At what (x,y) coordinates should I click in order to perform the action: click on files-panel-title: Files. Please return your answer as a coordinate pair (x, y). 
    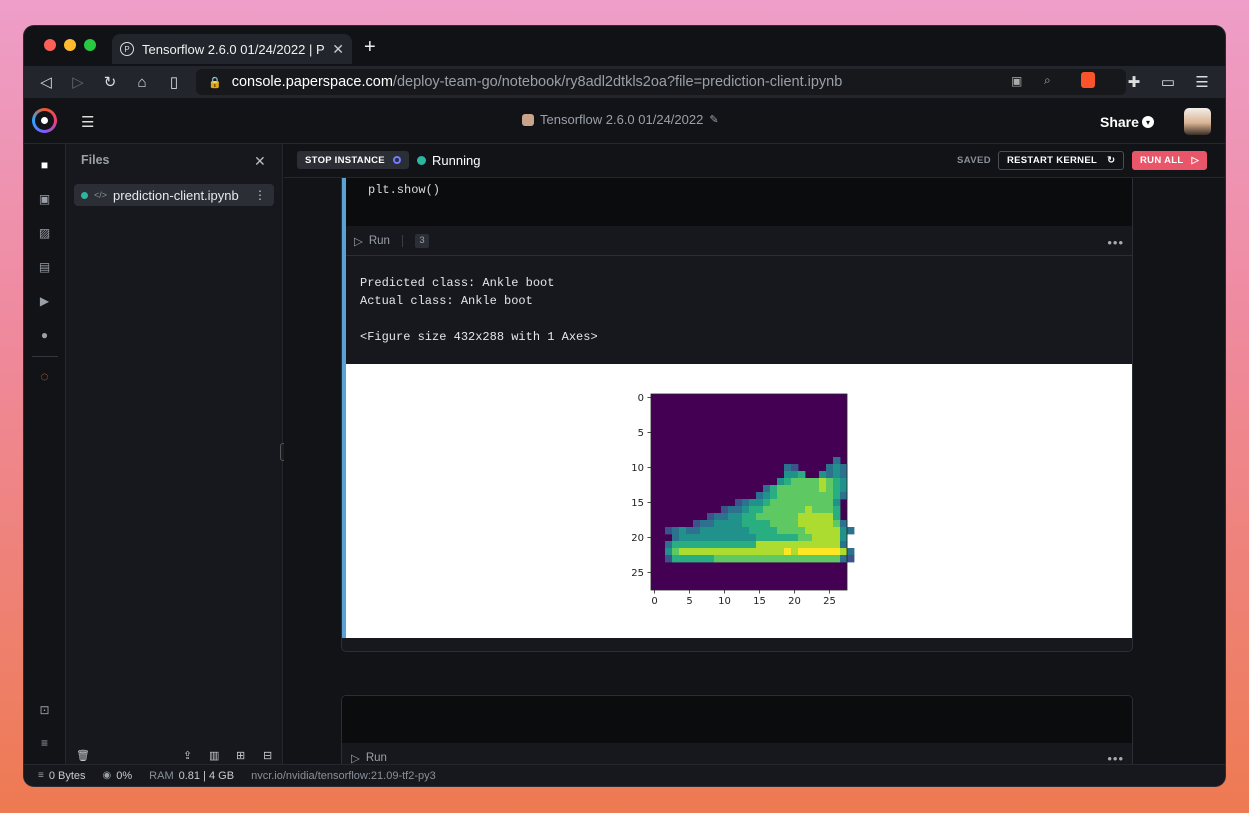
    Looking at the image, I should click on (95, 160).